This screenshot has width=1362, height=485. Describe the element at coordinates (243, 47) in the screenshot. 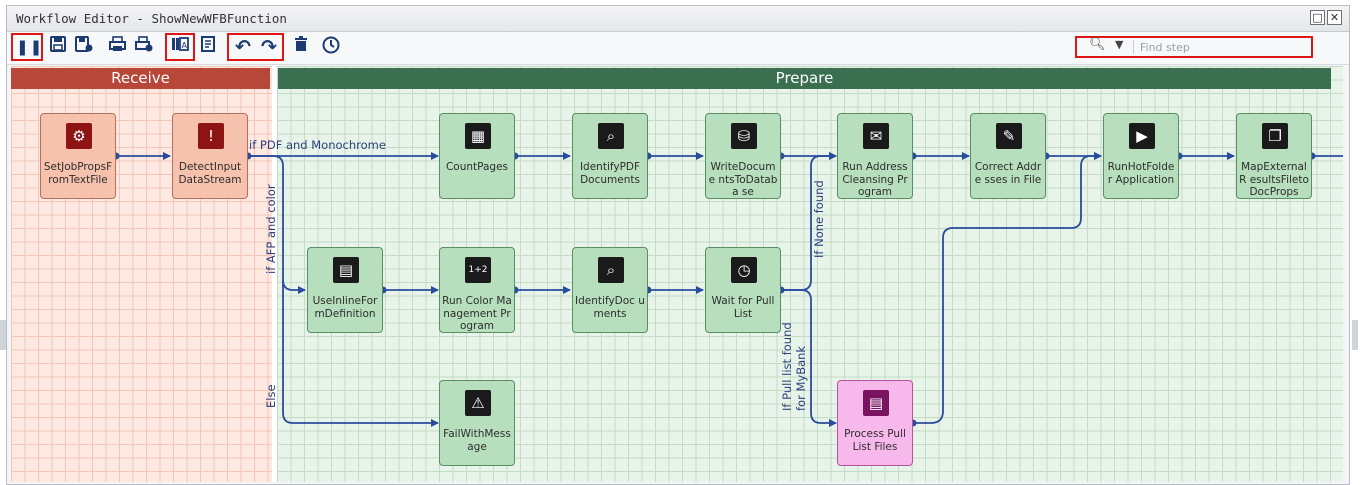

I see `undo-icon: ↶` at that location.